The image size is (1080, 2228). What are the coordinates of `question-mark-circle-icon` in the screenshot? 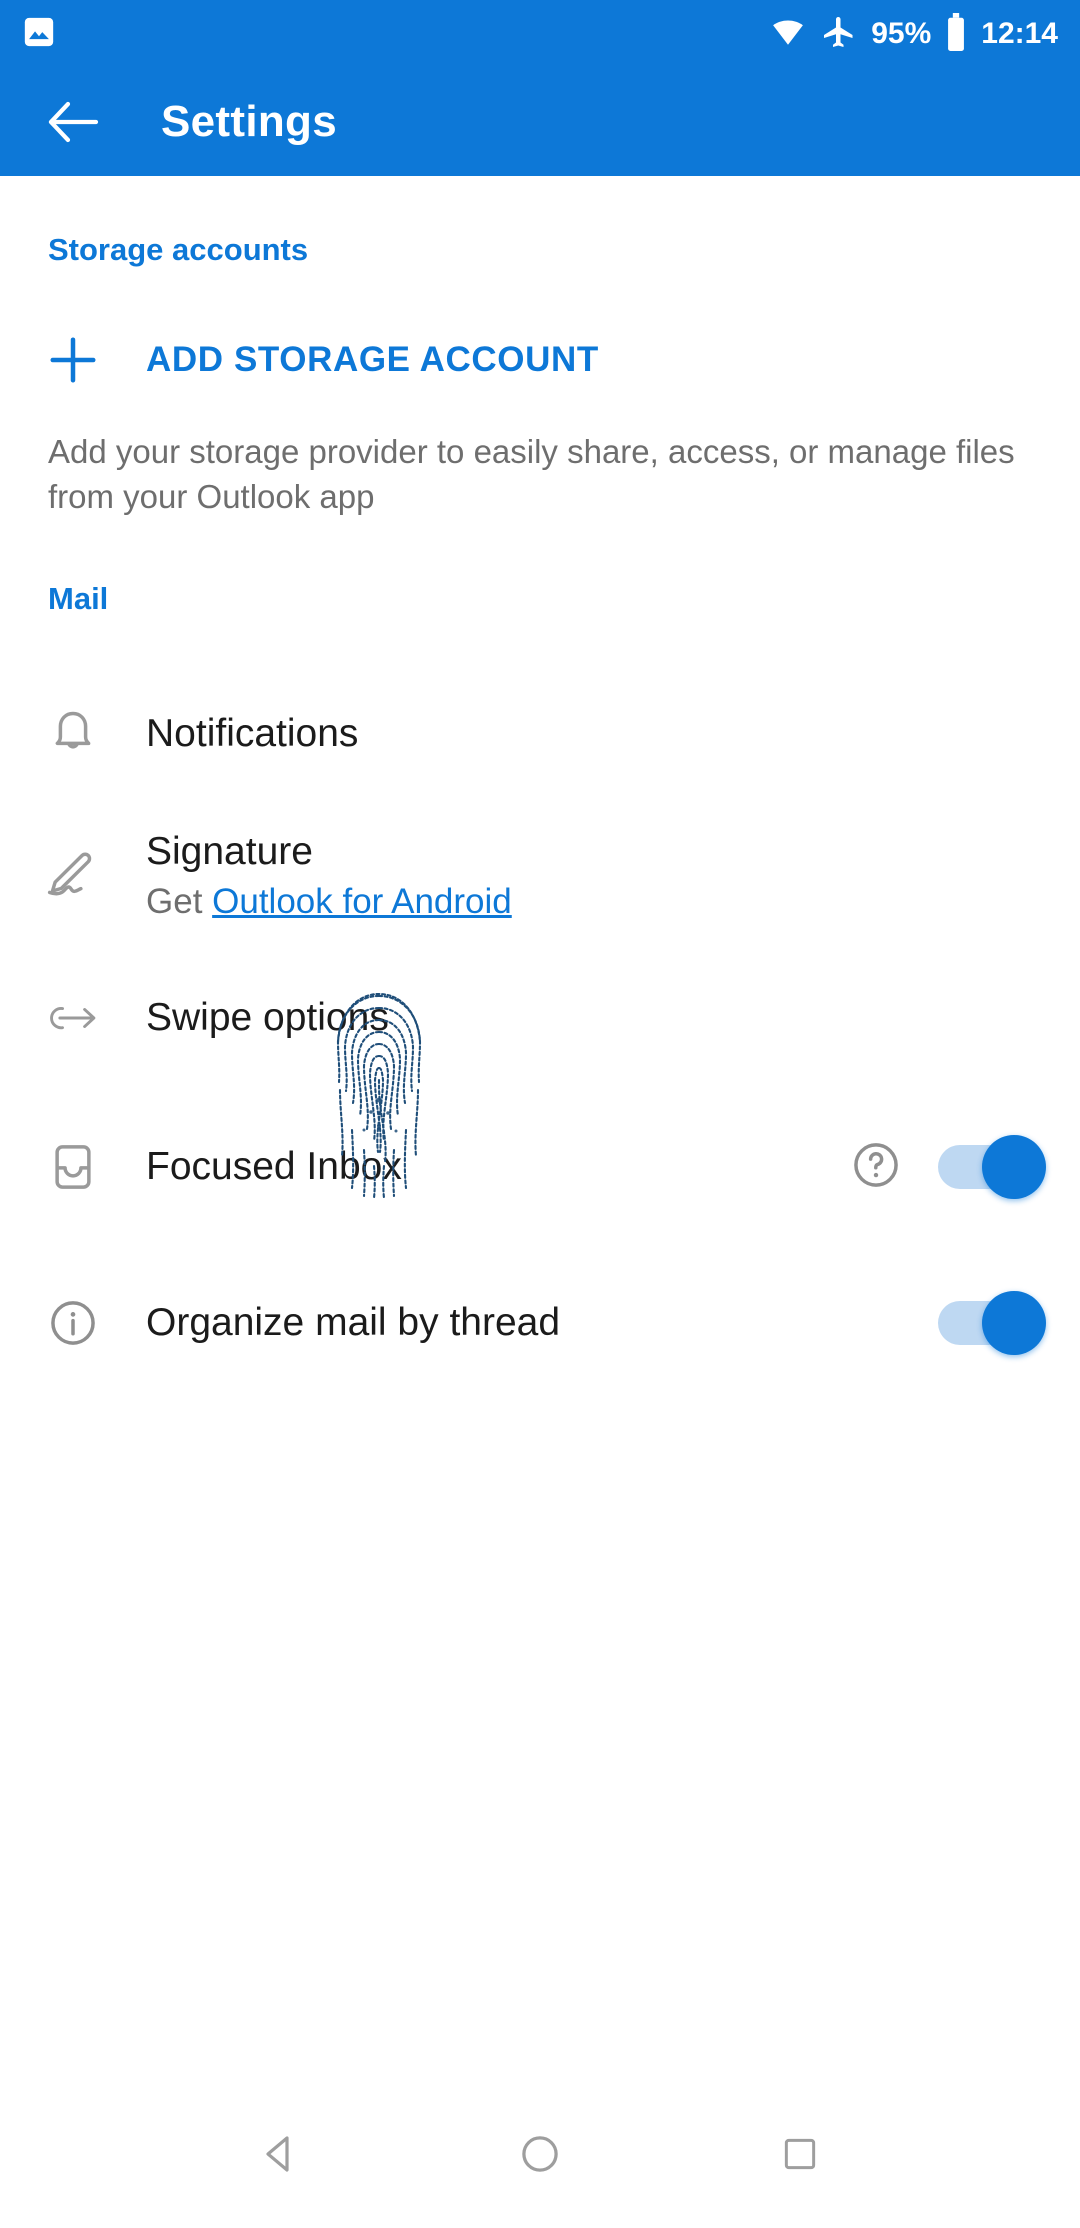 It's located at (876, 1167).